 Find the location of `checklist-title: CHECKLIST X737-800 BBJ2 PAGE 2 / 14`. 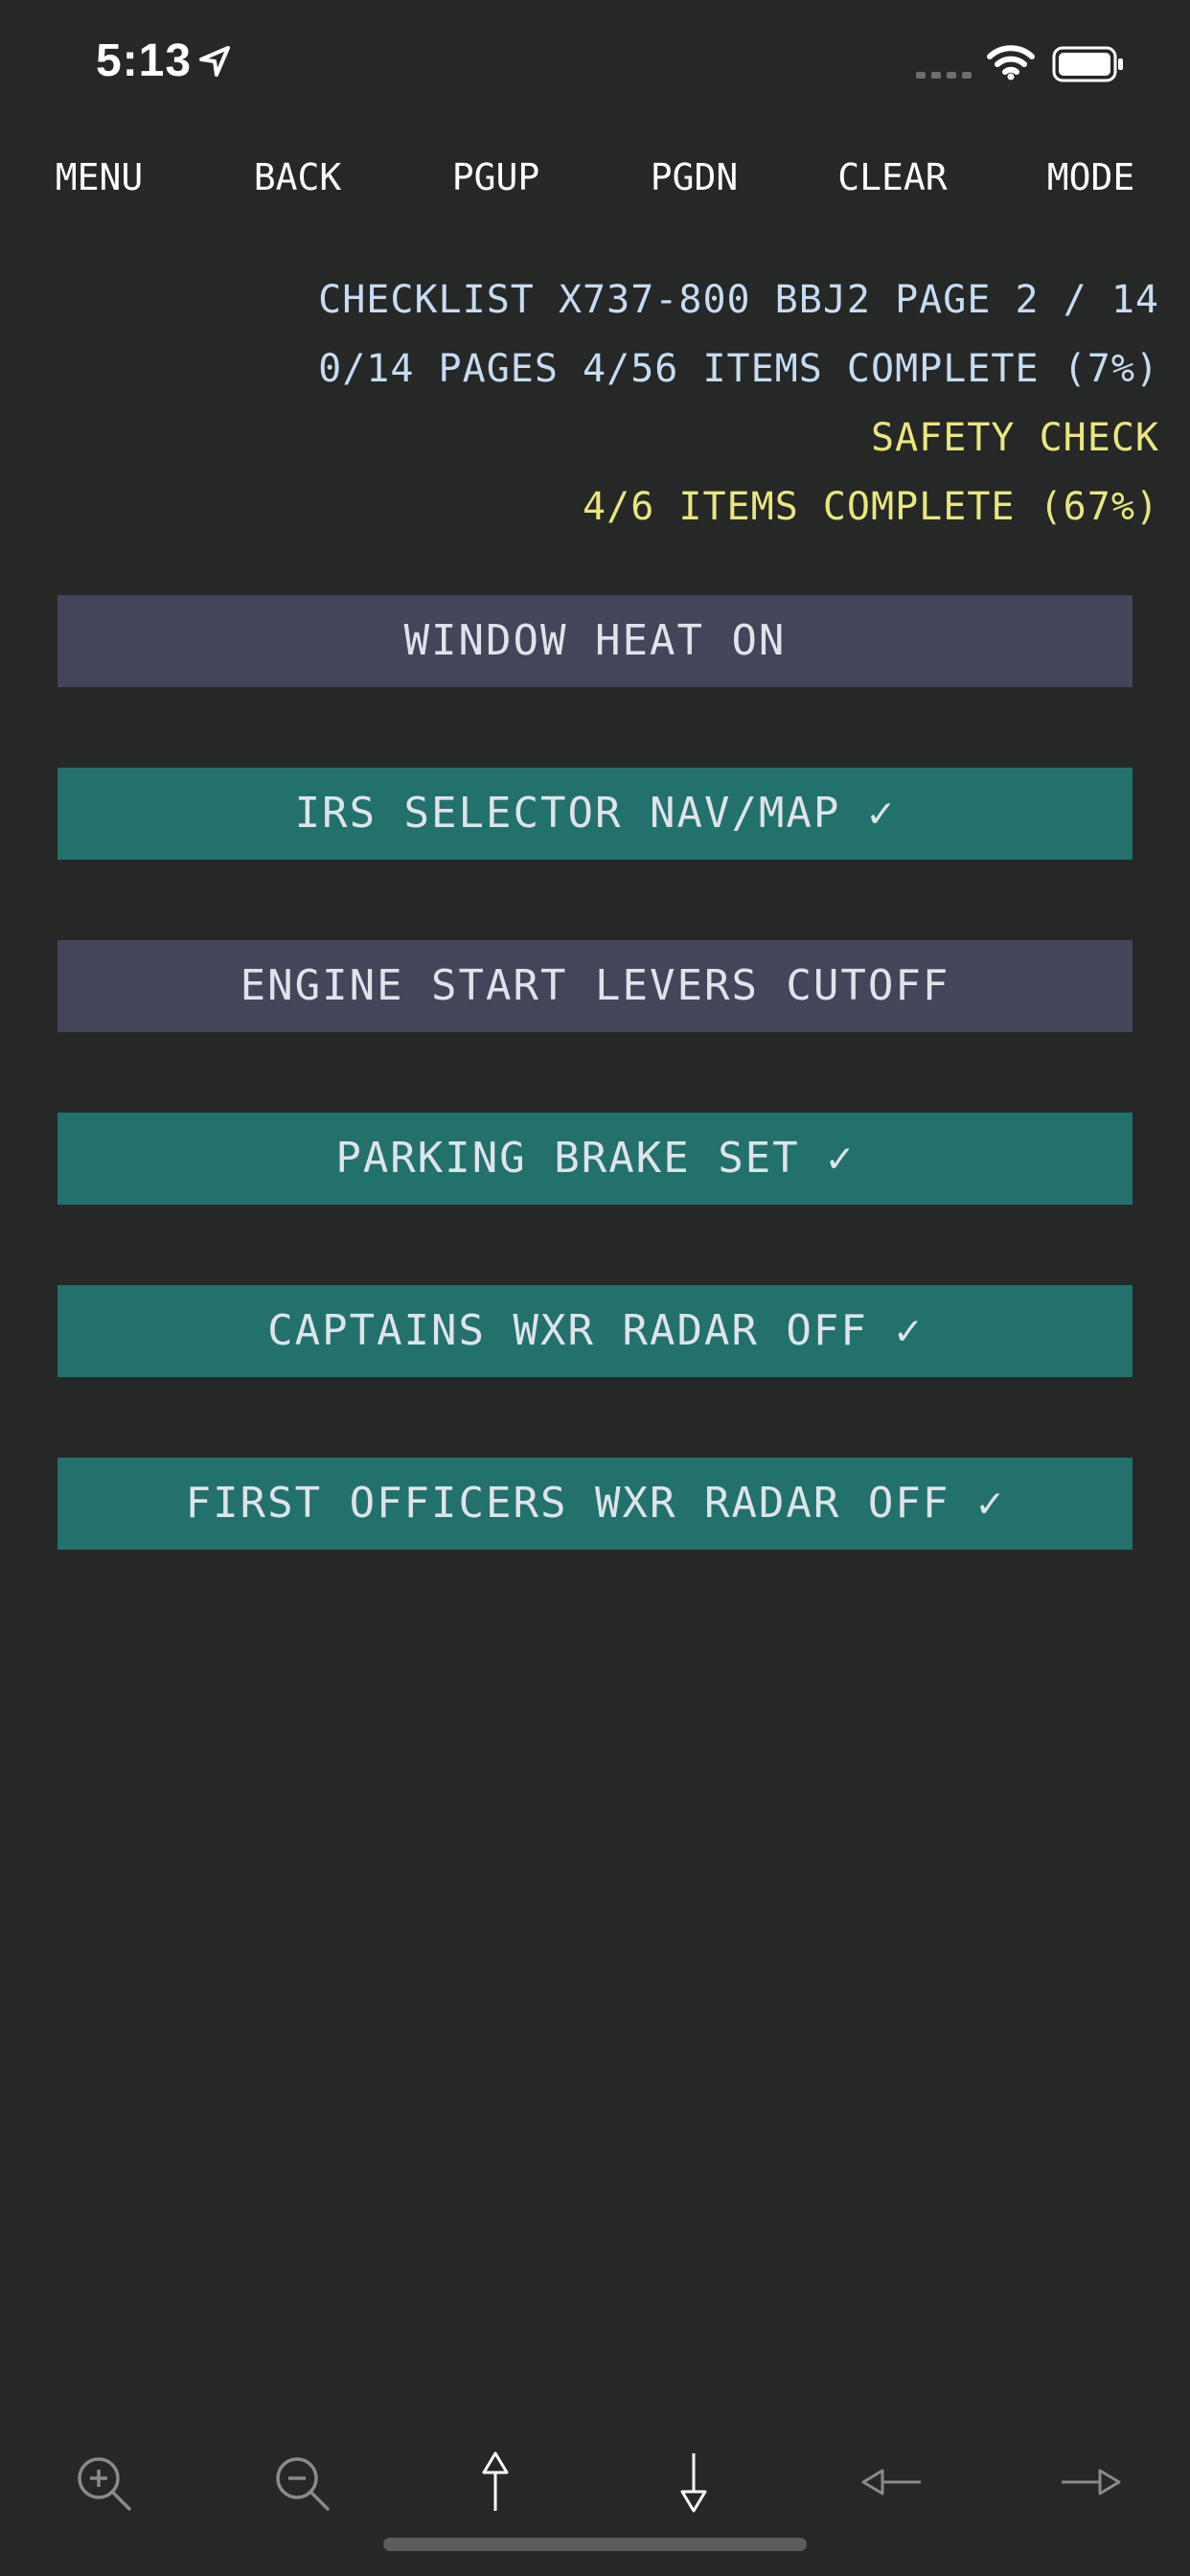

checklist-title: CHECKLIST X737-800 BBJ2 PAGE 2 / 14 is located at coordinates (739, 300).